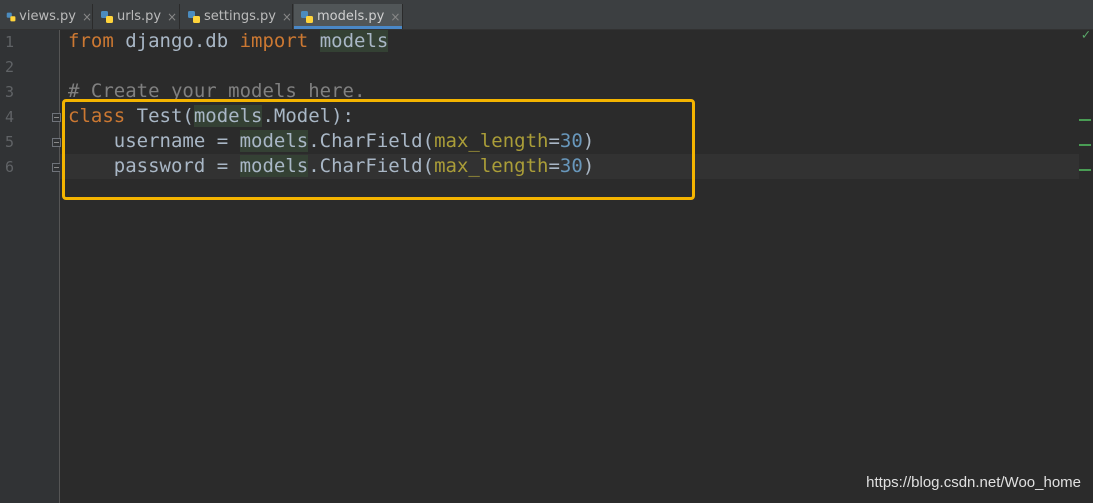  Describe the element at coordinates (139, 16) in the screenshot. I see `tab-label: urls.py` at that location.